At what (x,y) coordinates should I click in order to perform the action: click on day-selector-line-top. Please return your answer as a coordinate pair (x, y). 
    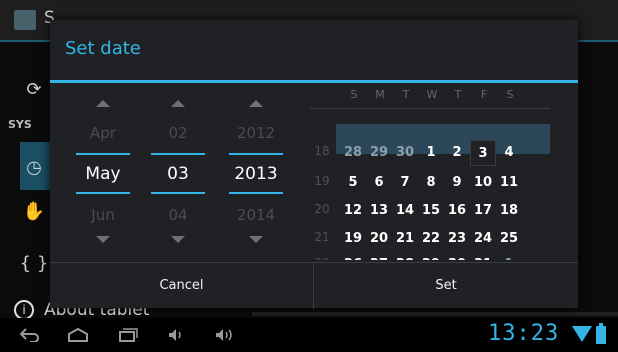
    Looking at the image, I should click on (178, 154).